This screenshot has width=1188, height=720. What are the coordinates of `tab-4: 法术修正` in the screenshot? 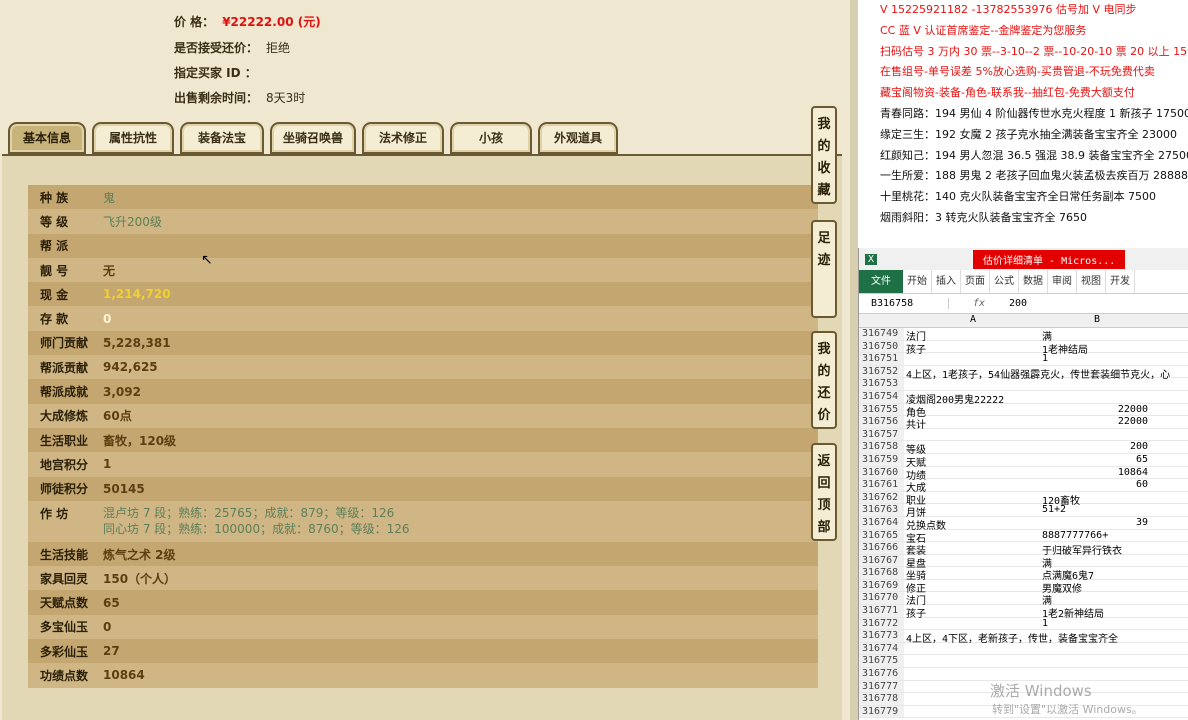 It's located at (403, 138).